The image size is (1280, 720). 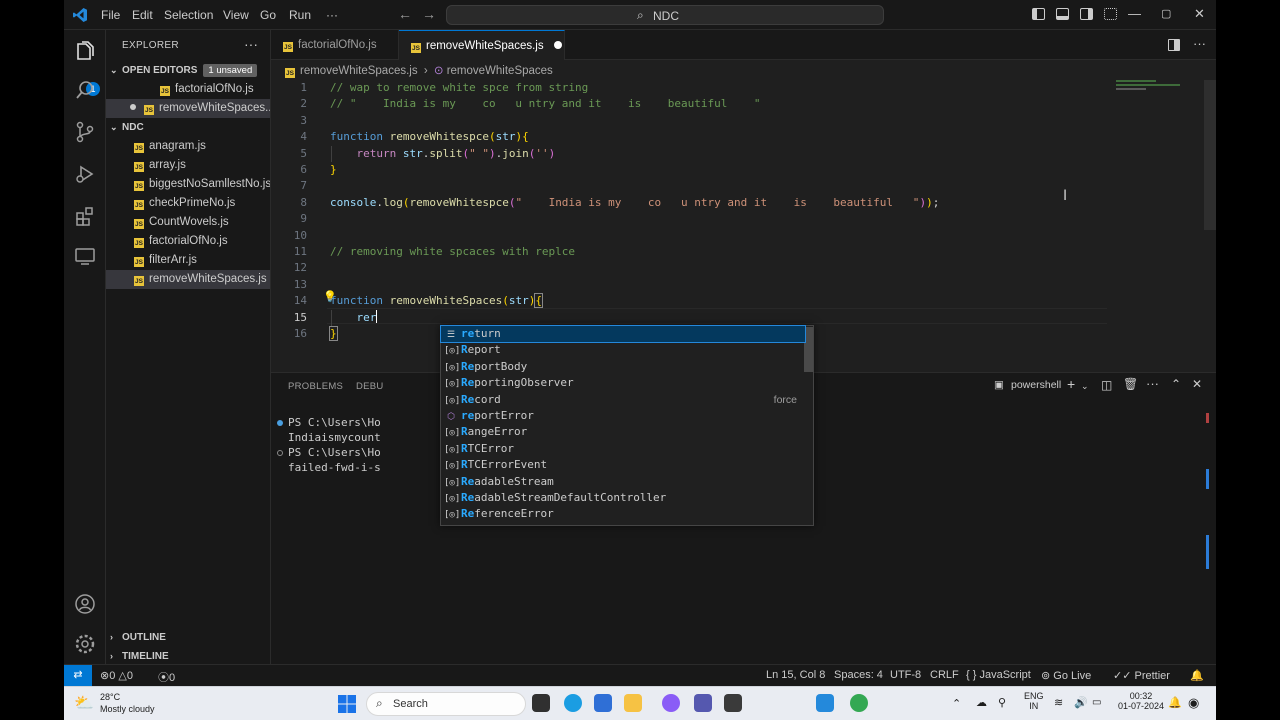 What do you see at coordinates (405, 14) in the screenshot?
I see `back-arrow-icon: ←` at bounding box center [405, 14].